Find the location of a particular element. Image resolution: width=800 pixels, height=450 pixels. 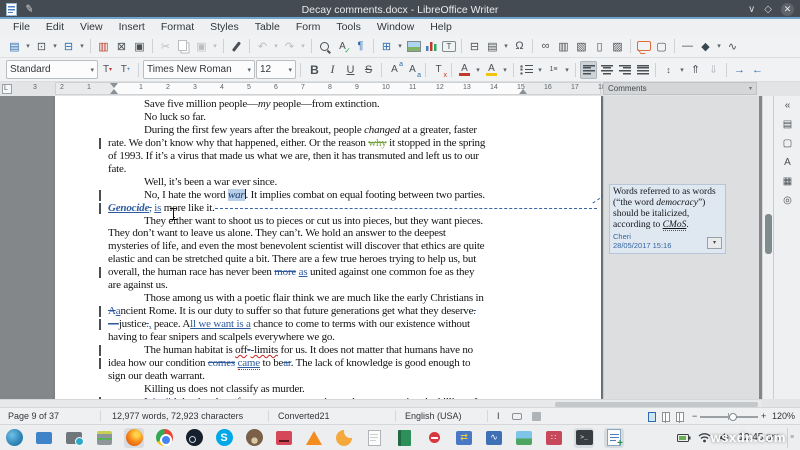

taskbar-vlc is located at coordinates (314, 438).